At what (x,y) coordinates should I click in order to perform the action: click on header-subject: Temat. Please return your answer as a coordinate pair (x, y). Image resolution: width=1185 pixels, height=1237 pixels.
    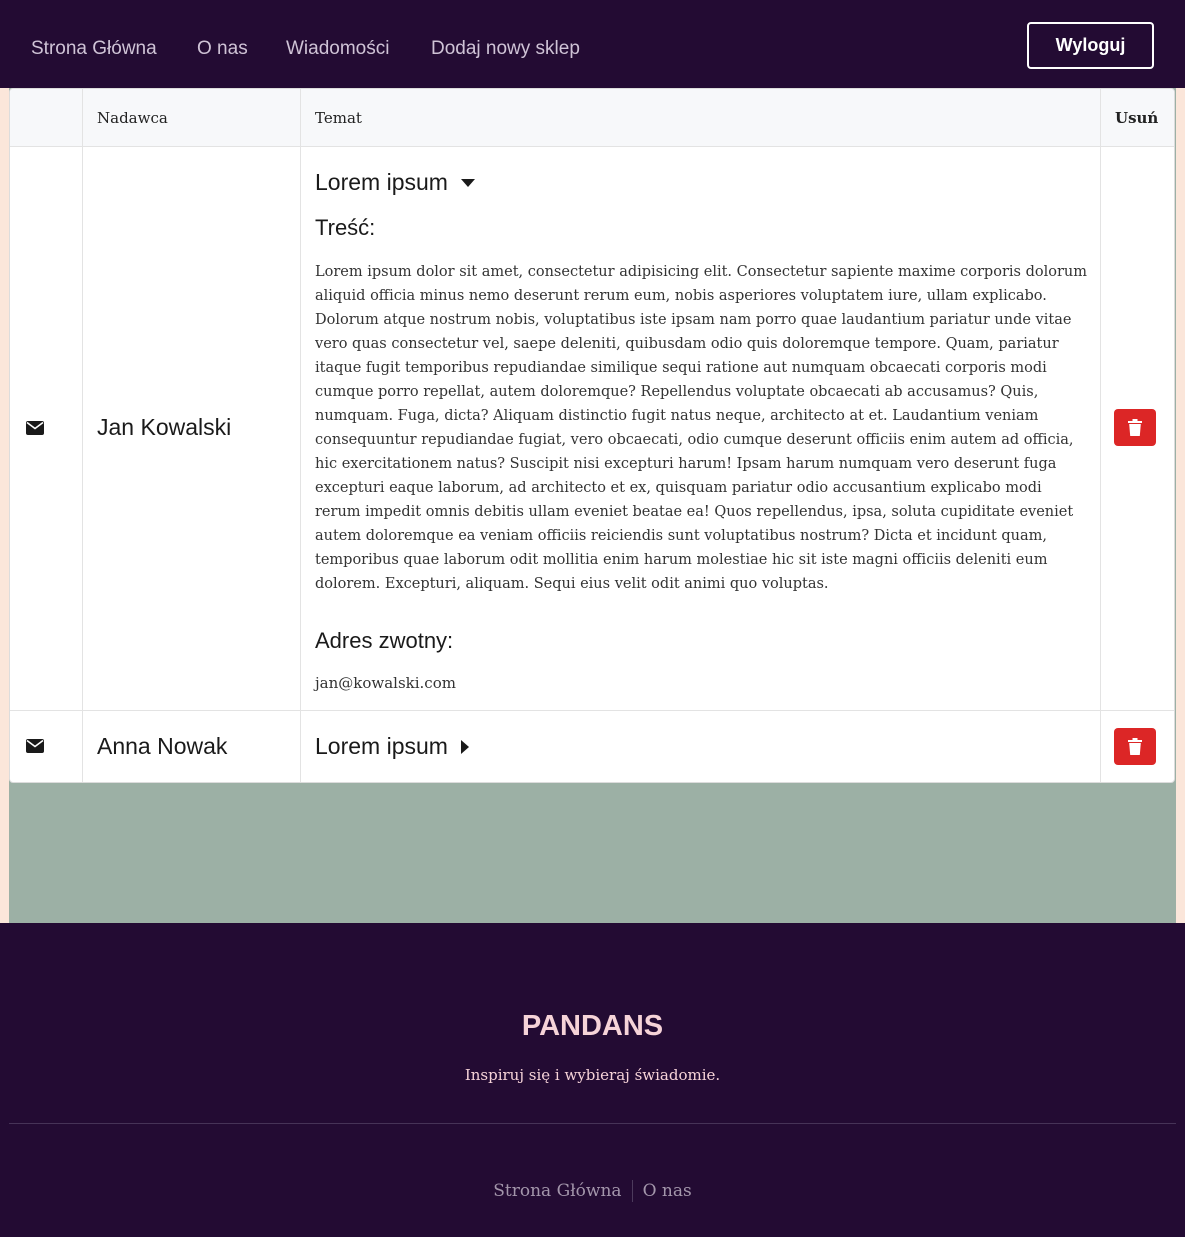
    Looking at the image, I should click on (338, 118).